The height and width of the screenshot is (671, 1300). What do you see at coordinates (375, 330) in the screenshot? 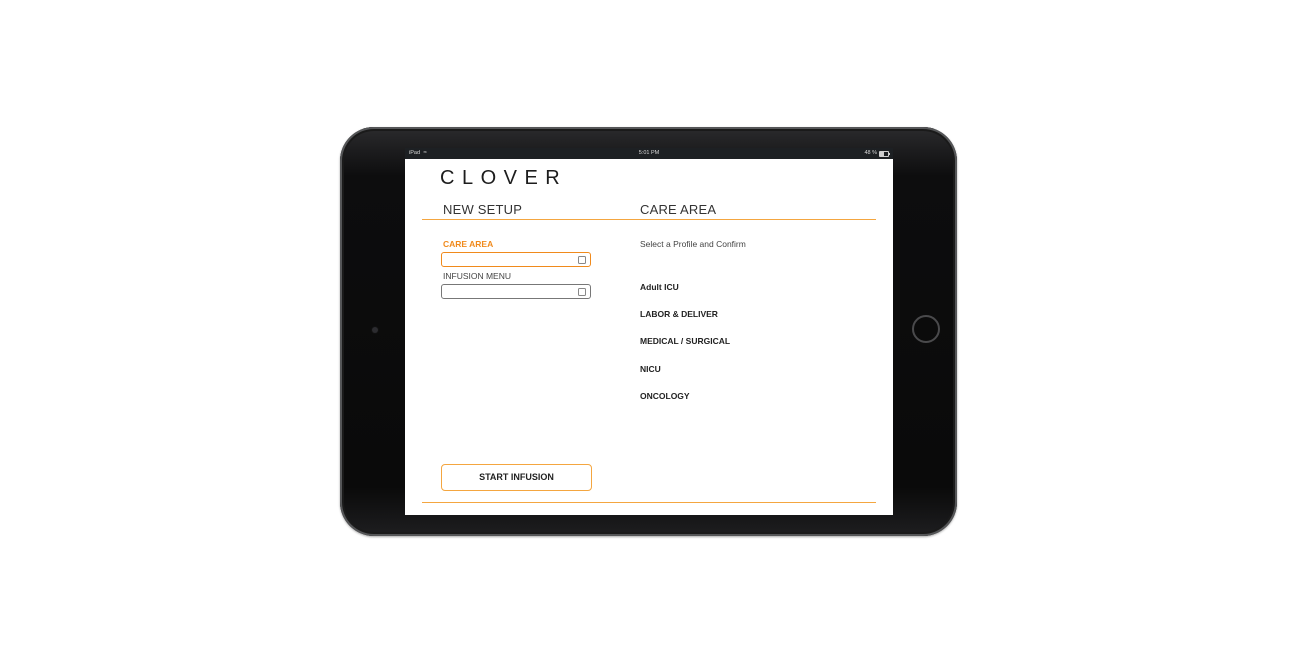
I see `camera-icon` at bounding box center [375, 330].